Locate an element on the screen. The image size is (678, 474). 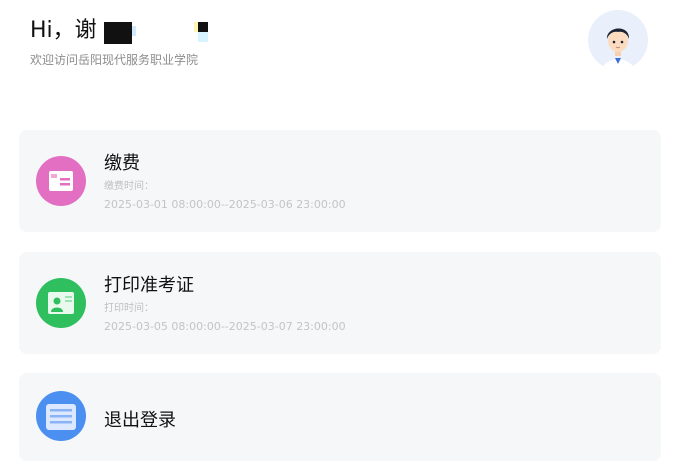
print-ticket-title: 打印准考证 is located at coordinates (149, 285).